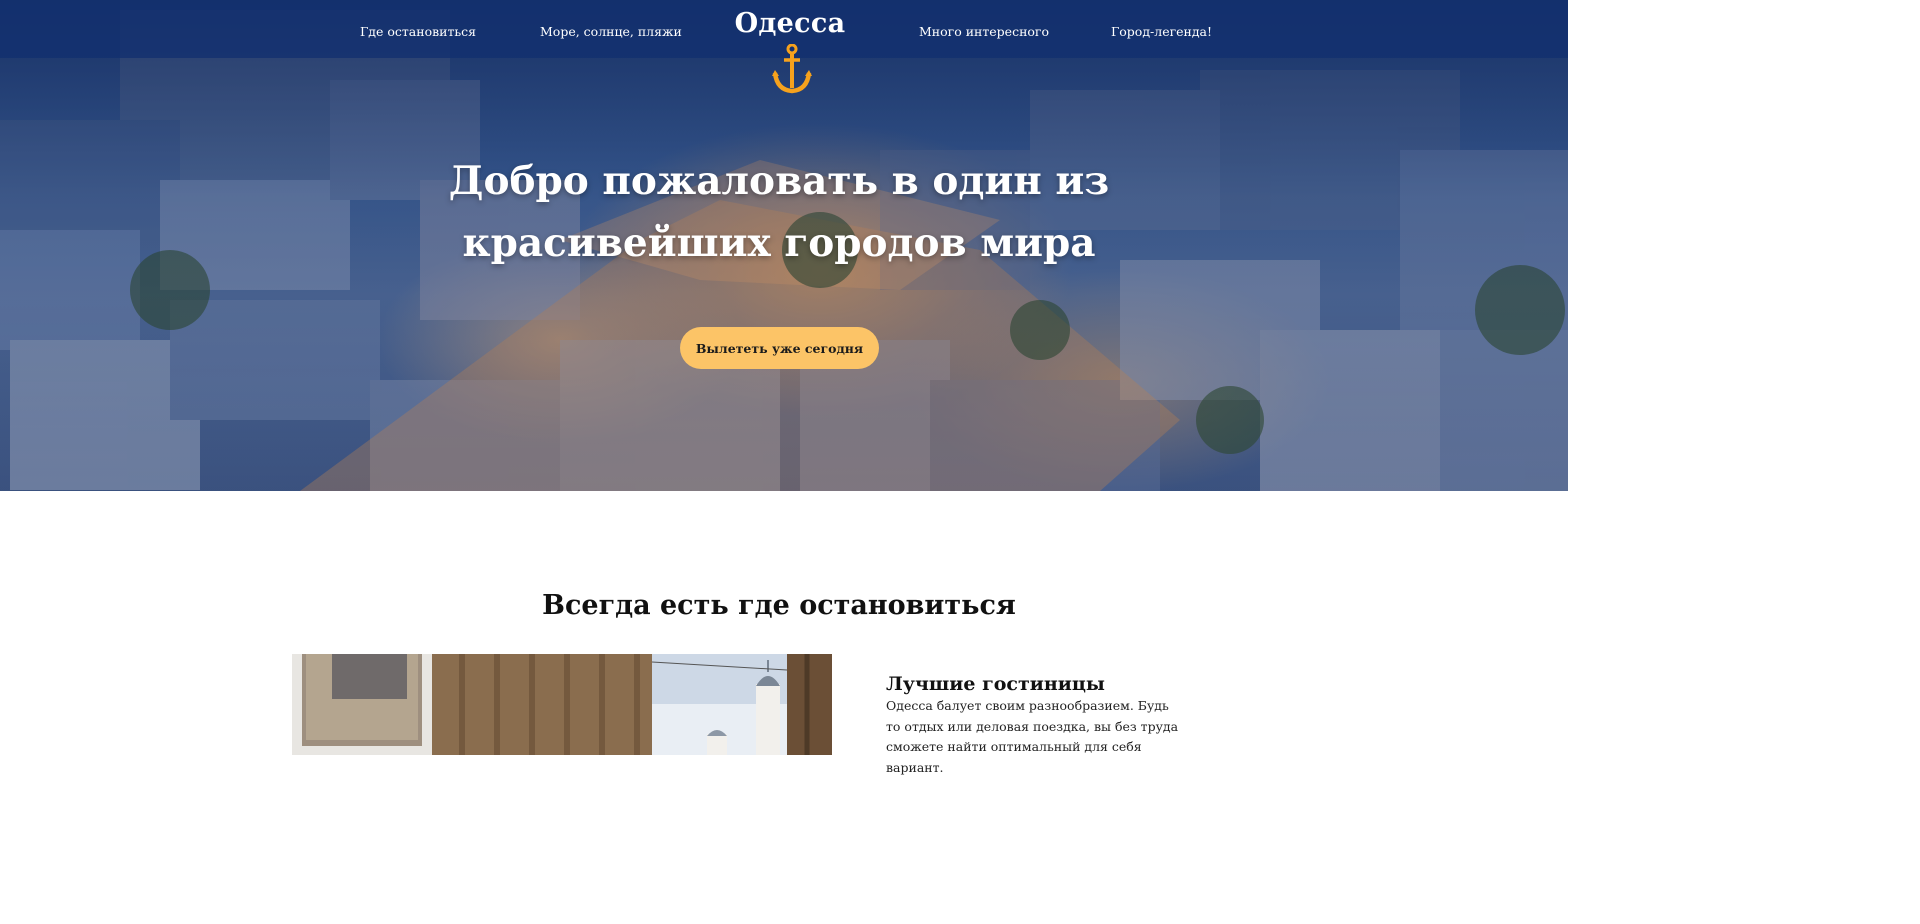 This screenshot has height=924, width=1920. Describe the element at coordinates (995, 684) in the screenshot. I see `best-hotels-title: Лучшие гостиницы` at that location.